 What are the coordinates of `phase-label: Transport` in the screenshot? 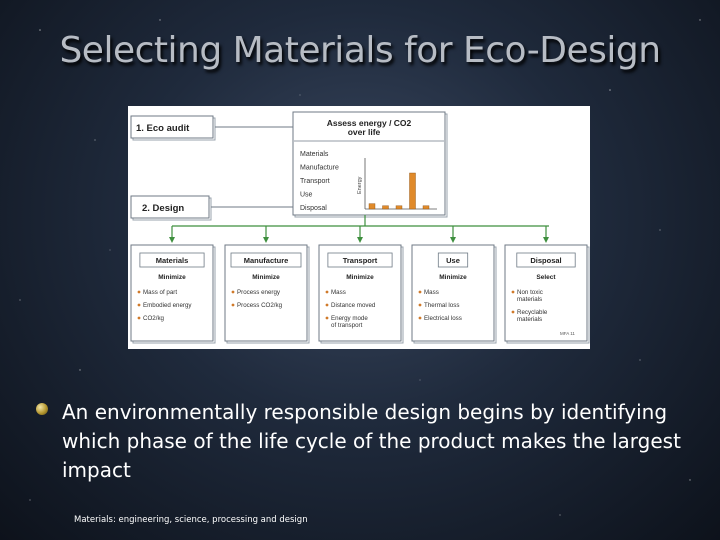 It's located at (315, 181).